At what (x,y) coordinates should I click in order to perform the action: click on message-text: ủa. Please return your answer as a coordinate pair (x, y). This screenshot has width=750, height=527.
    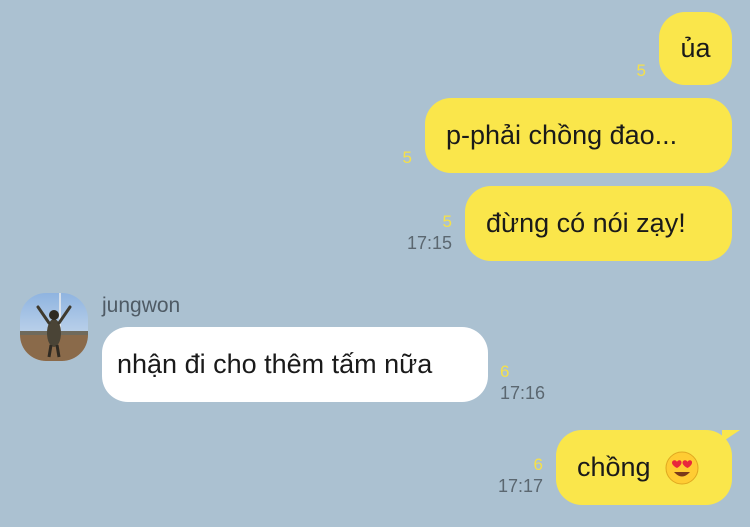
    Looking at the image, I should click on (695, 48).